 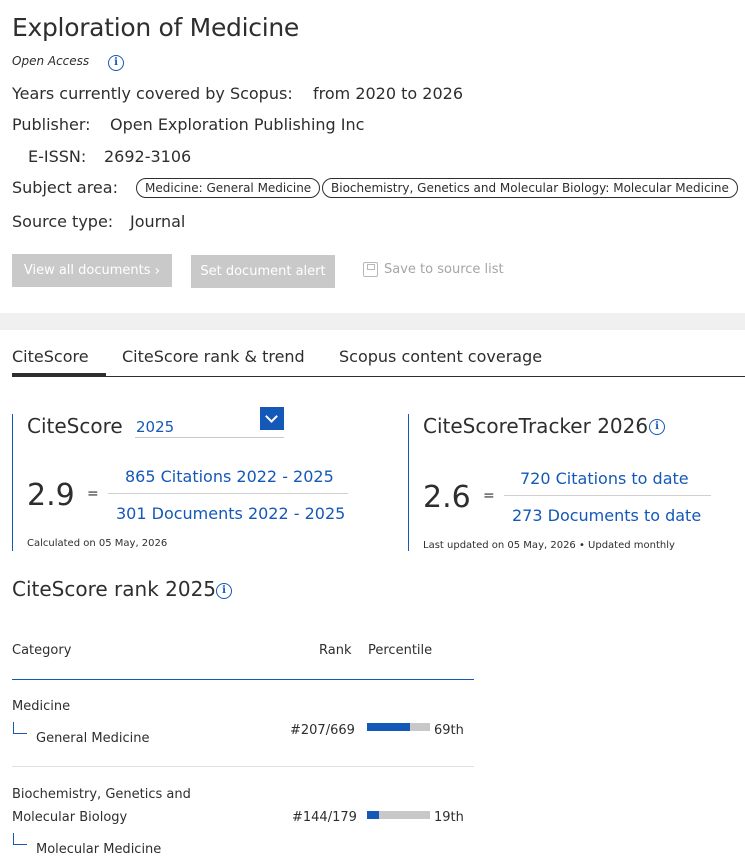 I want to click on tab-citescore-rank-trend: CiteScore rank & trend, so click(x=213, y=356).